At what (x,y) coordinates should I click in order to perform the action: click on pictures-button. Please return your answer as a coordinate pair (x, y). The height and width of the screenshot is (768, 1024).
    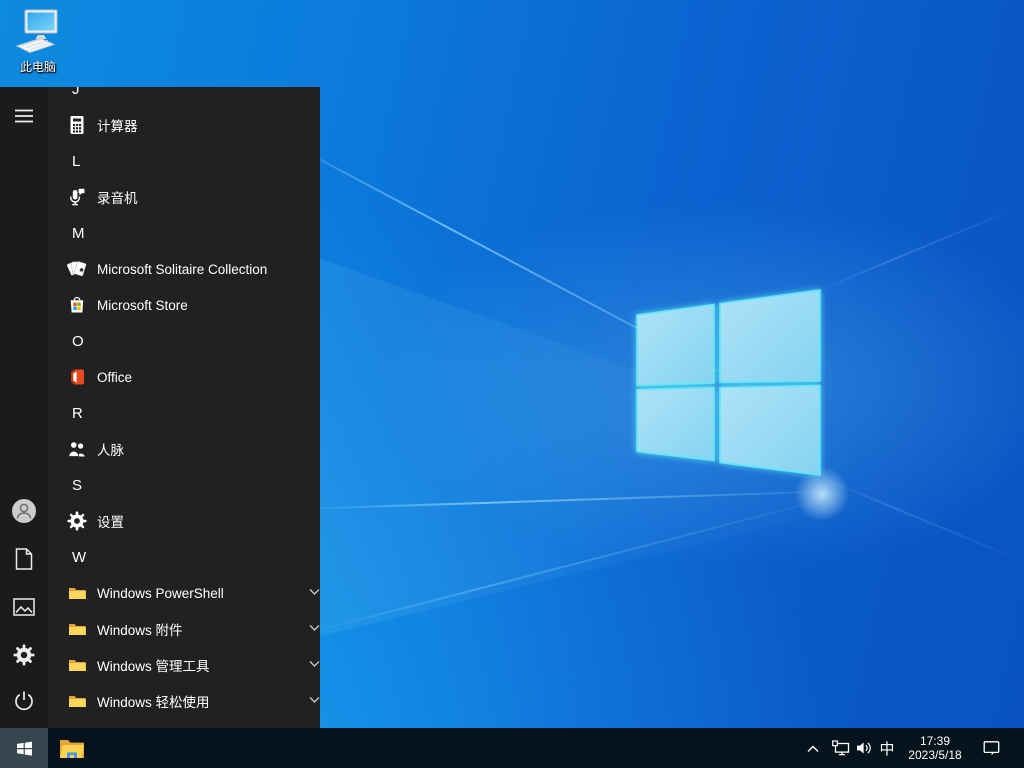
    Looking at the image, I should click on (24, 607).